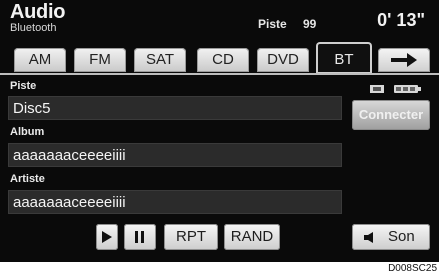 The image size is (439, 277). What do you see at coordinates (252, 237) in the screenshot?
I see `random-button: RAND` at bounding box center [252, 237].